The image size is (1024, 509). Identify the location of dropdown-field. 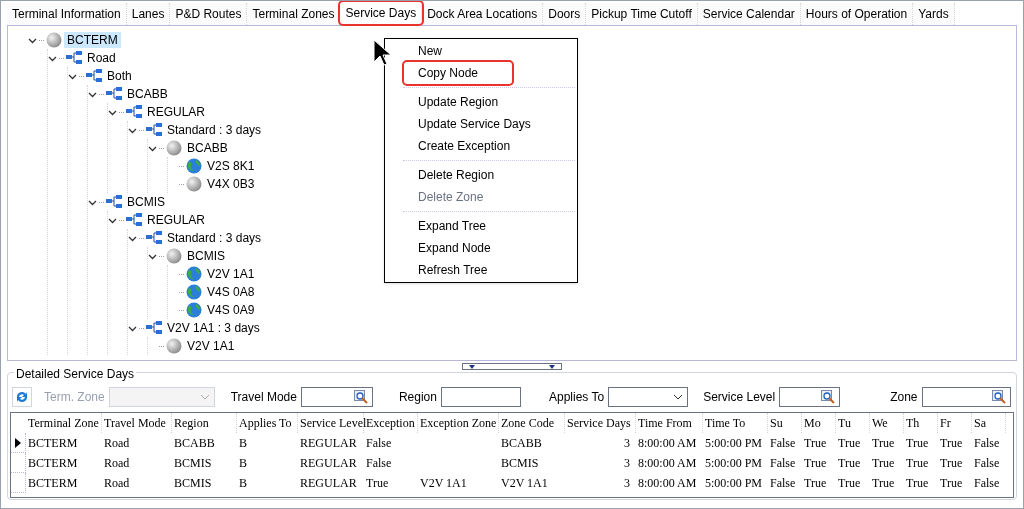
(648, 397).